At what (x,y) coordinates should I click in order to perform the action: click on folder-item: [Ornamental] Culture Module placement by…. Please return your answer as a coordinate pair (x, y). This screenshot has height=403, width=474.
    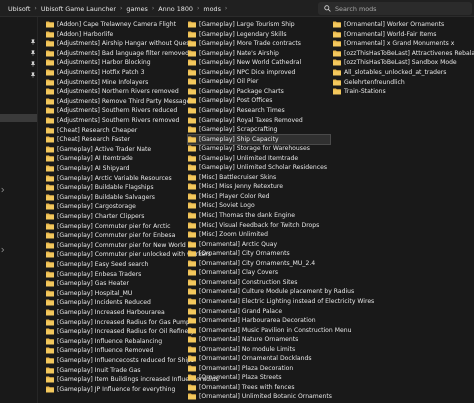
    Looking at the image, I should click on (271, 291).